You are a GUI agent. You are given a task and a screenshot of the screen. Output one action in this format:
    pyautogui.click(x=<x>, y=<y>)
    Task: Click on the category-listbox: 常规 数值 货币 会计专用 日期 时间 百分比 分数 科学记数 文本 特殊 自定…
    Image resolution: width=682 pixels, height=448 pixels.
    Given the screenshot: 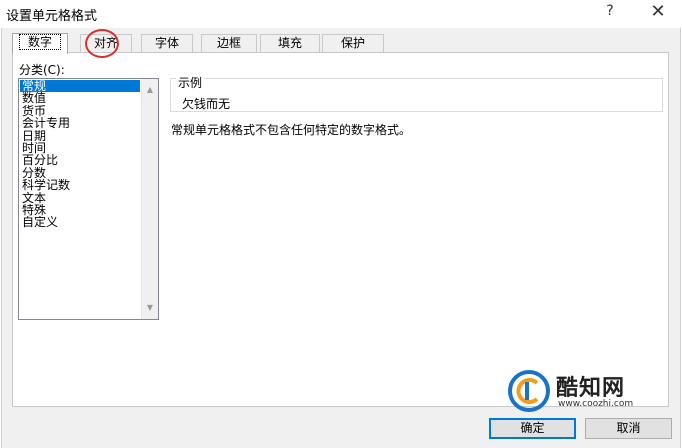 What is the action you would take?
    pyautogui.click(x=88, y=199)
    